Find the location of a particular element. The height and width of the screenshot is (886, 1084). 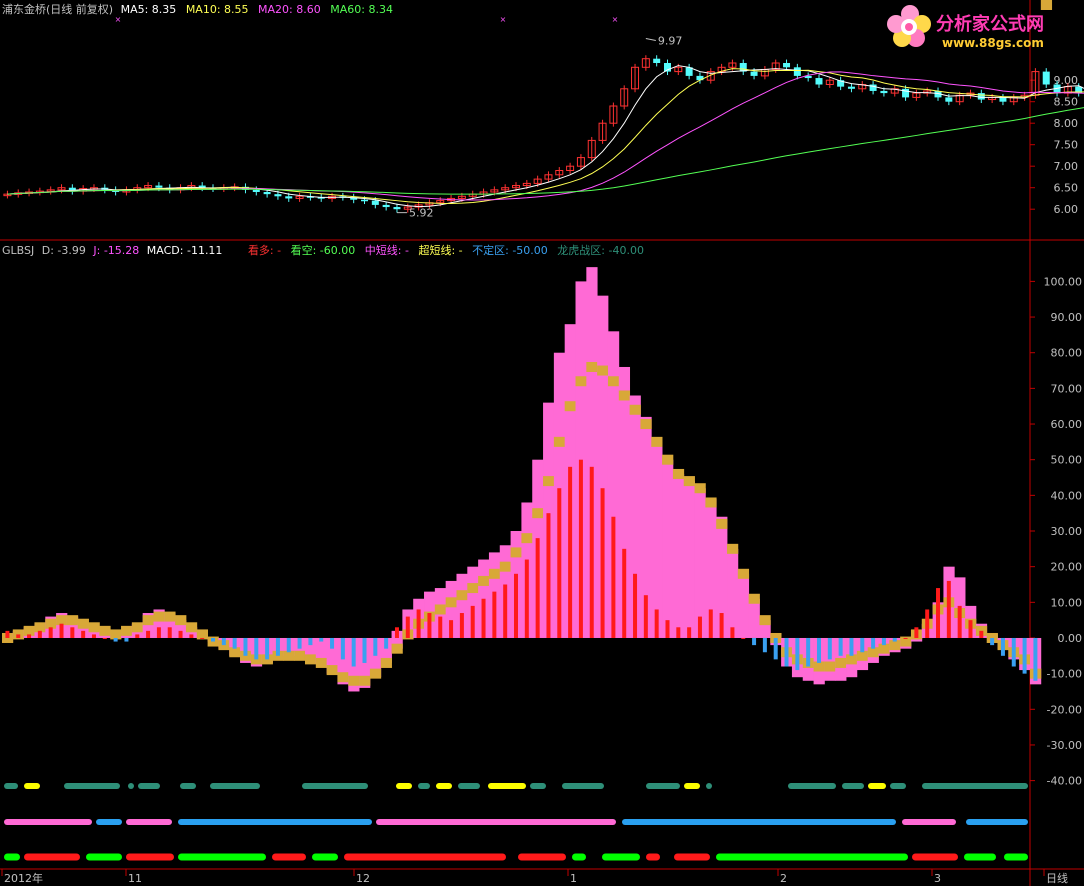

marker-icon: × is located at coordinates (503, 19).